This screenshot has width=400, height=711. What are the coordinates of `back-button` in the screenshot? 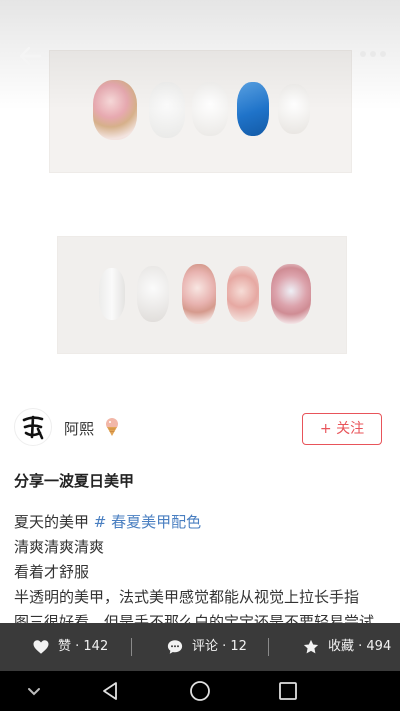 It's located at (30, 56).